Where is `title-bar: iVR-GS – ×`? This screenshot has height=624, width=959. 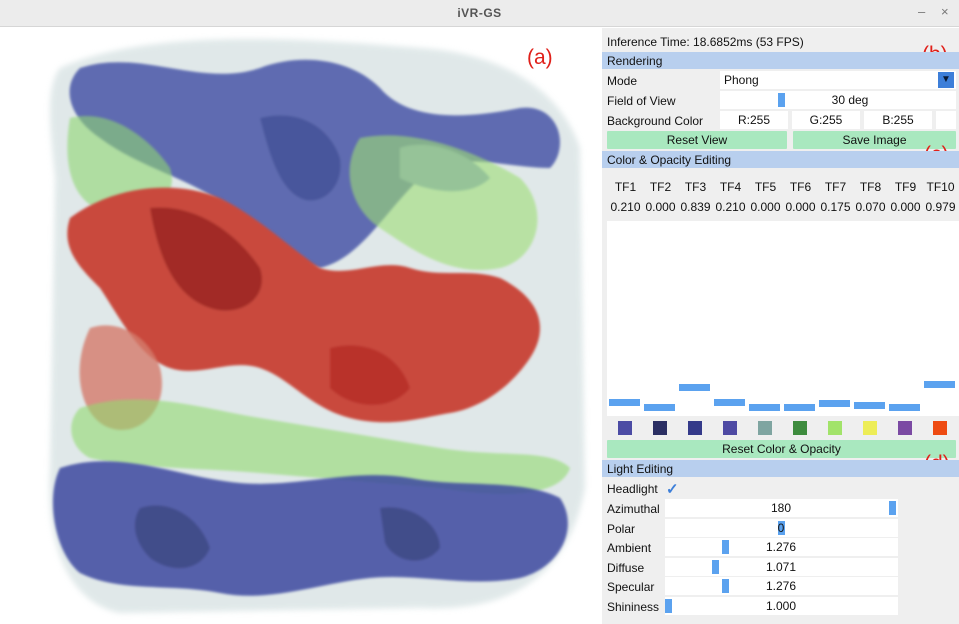
title-bar: iVR-GS – × is located at coordinates (479, 13).